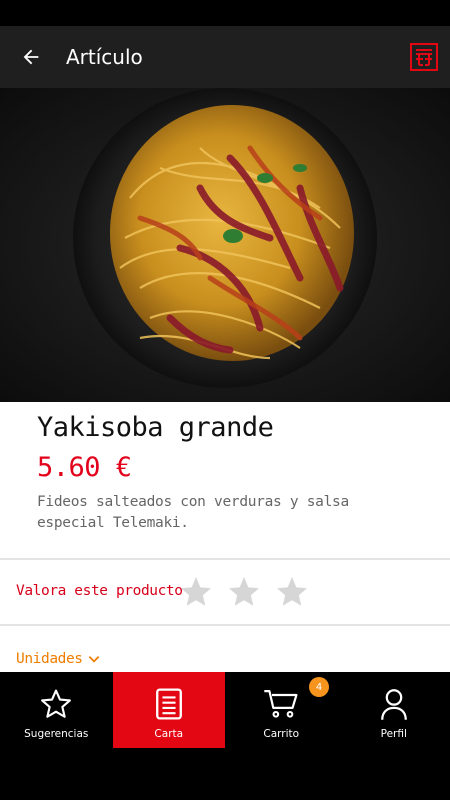 Image resolution: width=450 pixels, height=800 pixels. Describe the element at coordinates (424, 57) in the screenshot. I see `telemaki-logo-icon` at that location.